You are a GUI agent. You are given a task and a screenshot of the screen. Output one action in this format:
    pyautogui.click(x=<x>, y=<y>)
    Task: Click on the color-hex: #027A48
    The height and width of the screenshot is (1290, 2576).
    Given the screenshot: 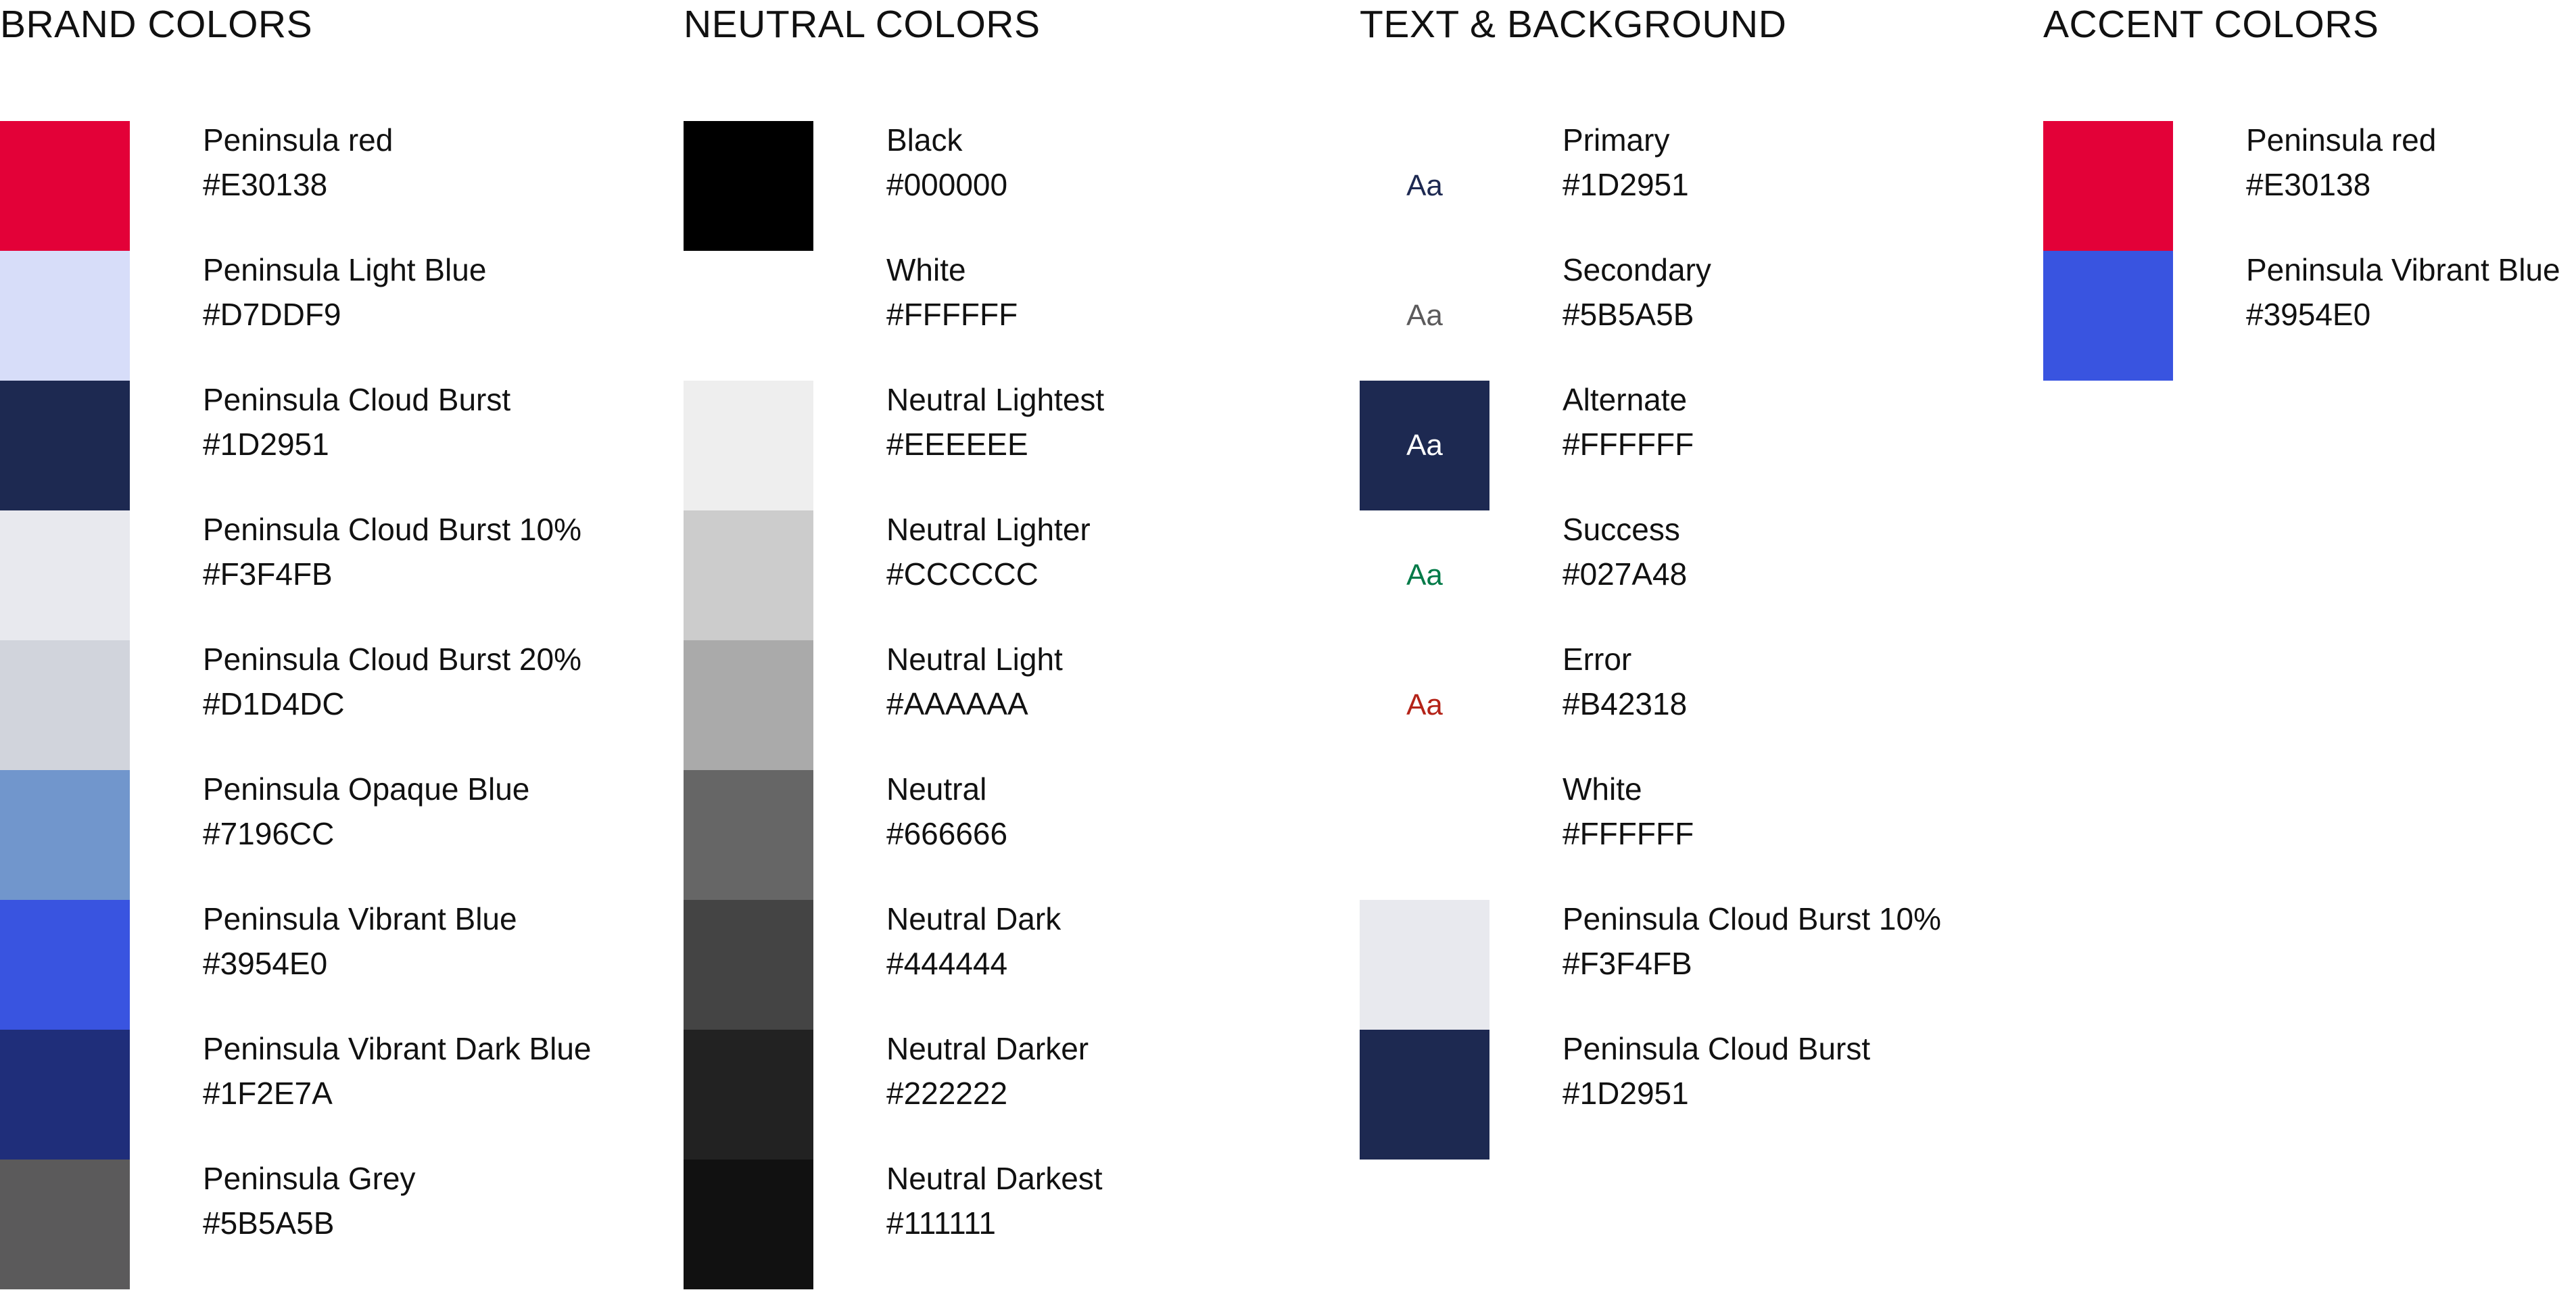 What is the action you would take?
    pyautogui.click(x=1625, y=574)
    